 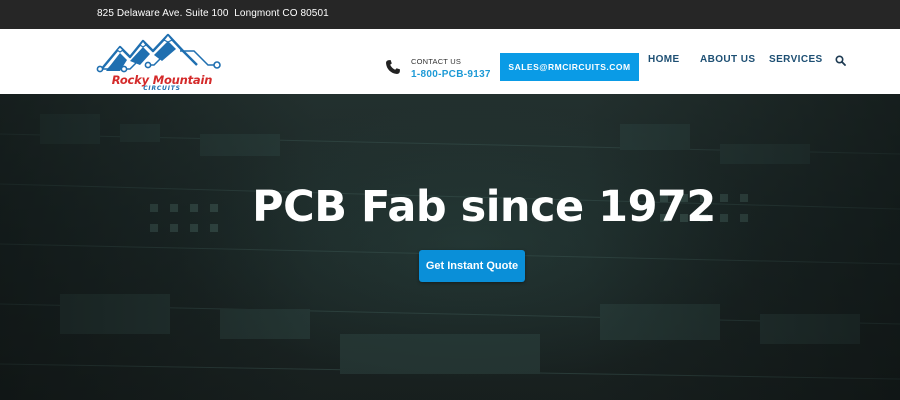 What do you see at coordinates (451, 74) in the screenshot?
I see `contact-phone-link: 1-800-PCB-9137` at bounding box center [451, 74].